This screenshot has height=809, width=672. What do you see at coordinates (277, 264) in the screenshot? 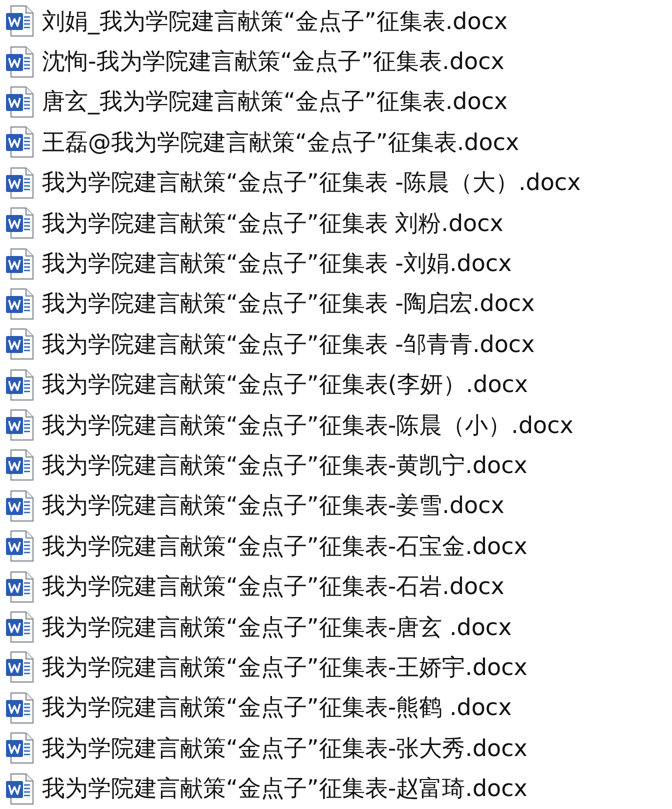
I see `file-name: 我为学院建言献策“金点子”征集表 -刘娟.docx` at bounding box center [277, 264].